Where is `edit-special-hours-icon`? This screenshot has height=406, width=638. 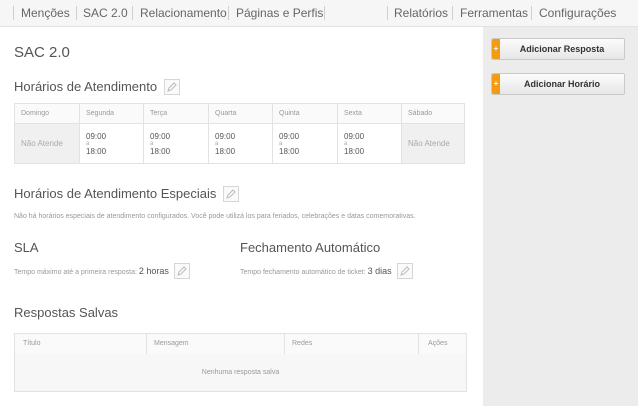 edit-special-hours-icon is located at coordinates (230, 193).